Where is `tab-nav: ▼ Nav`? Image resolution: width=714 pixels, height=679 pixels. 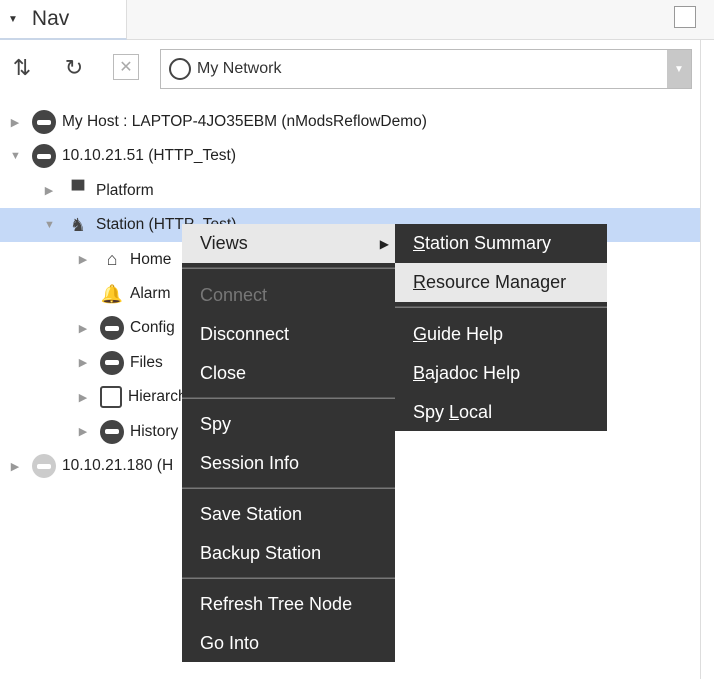
tab-nav: ▼ Nav is located at coordinates (63, 20).